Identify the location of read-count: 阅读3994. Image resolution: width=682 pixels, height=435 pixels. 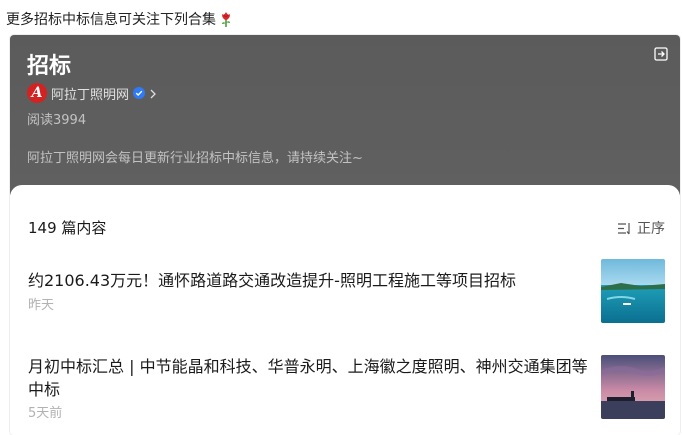
(57, 120).